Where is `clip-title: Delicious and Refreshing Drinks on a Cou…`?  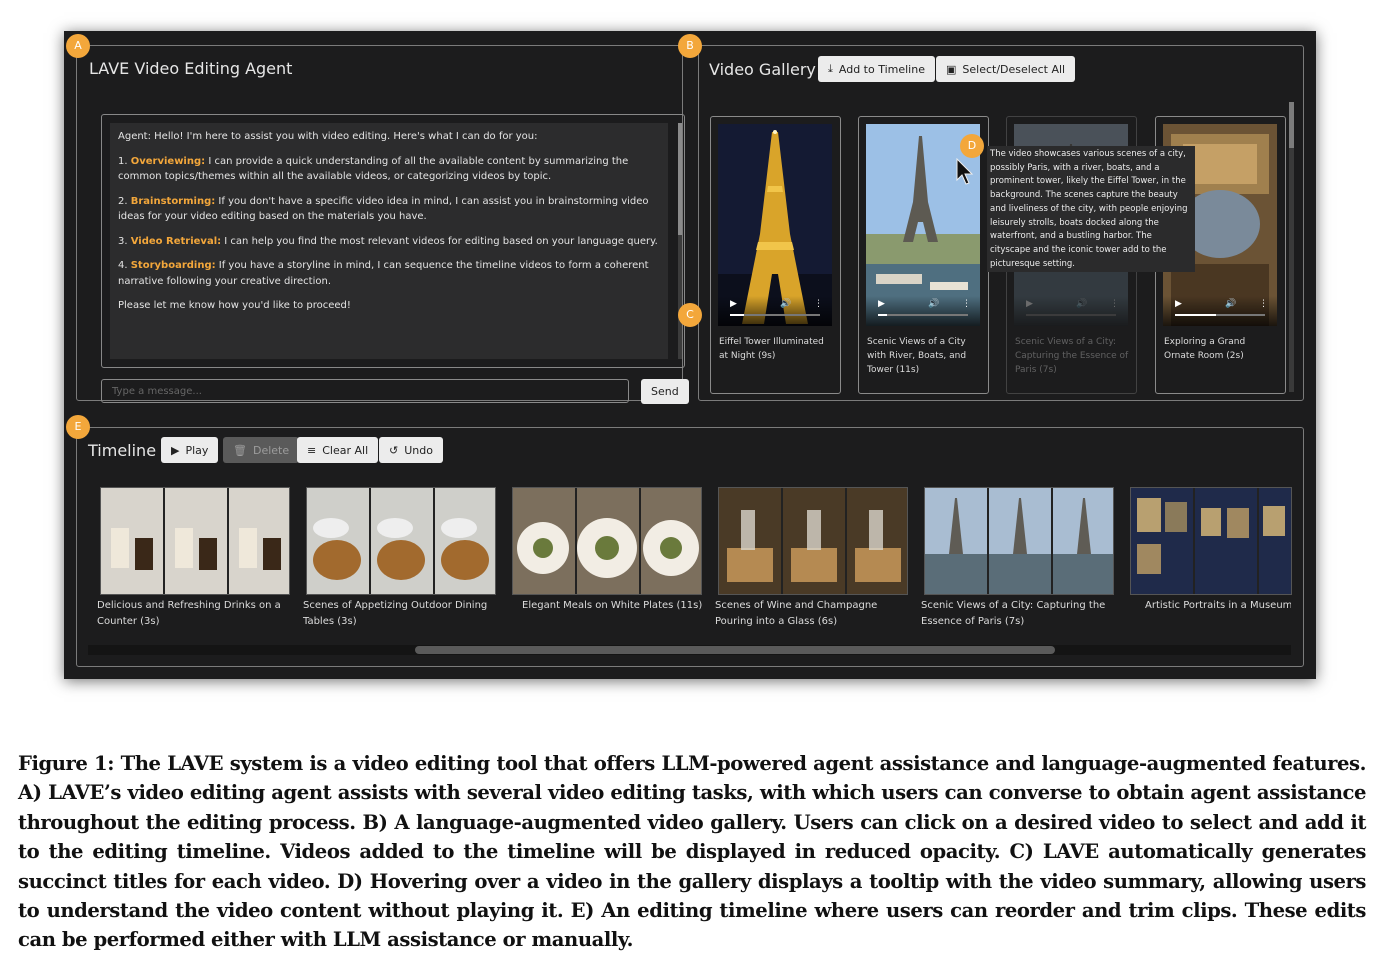
clip-title: Delicious and Refreshing Drinks on a Cou… is located at coordinates (189, 613).